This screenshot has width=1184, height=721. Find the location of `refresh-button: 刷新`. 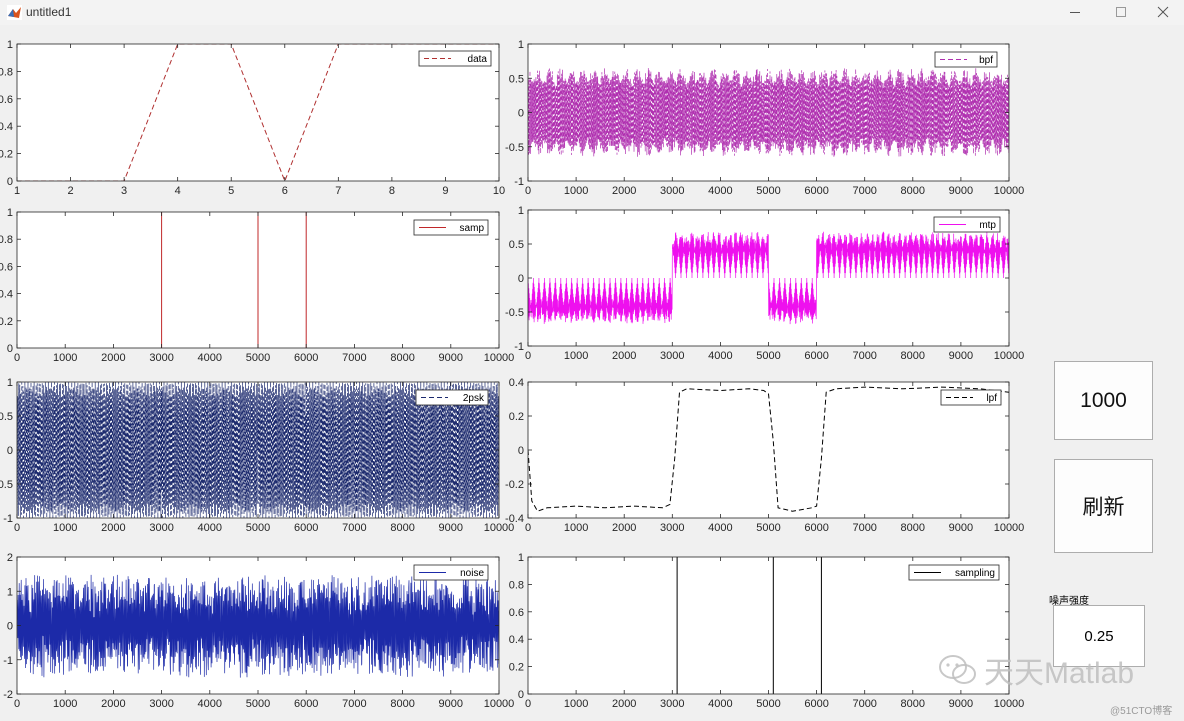

refresh-button: 刷新 is located at coordinates (1103, 506).